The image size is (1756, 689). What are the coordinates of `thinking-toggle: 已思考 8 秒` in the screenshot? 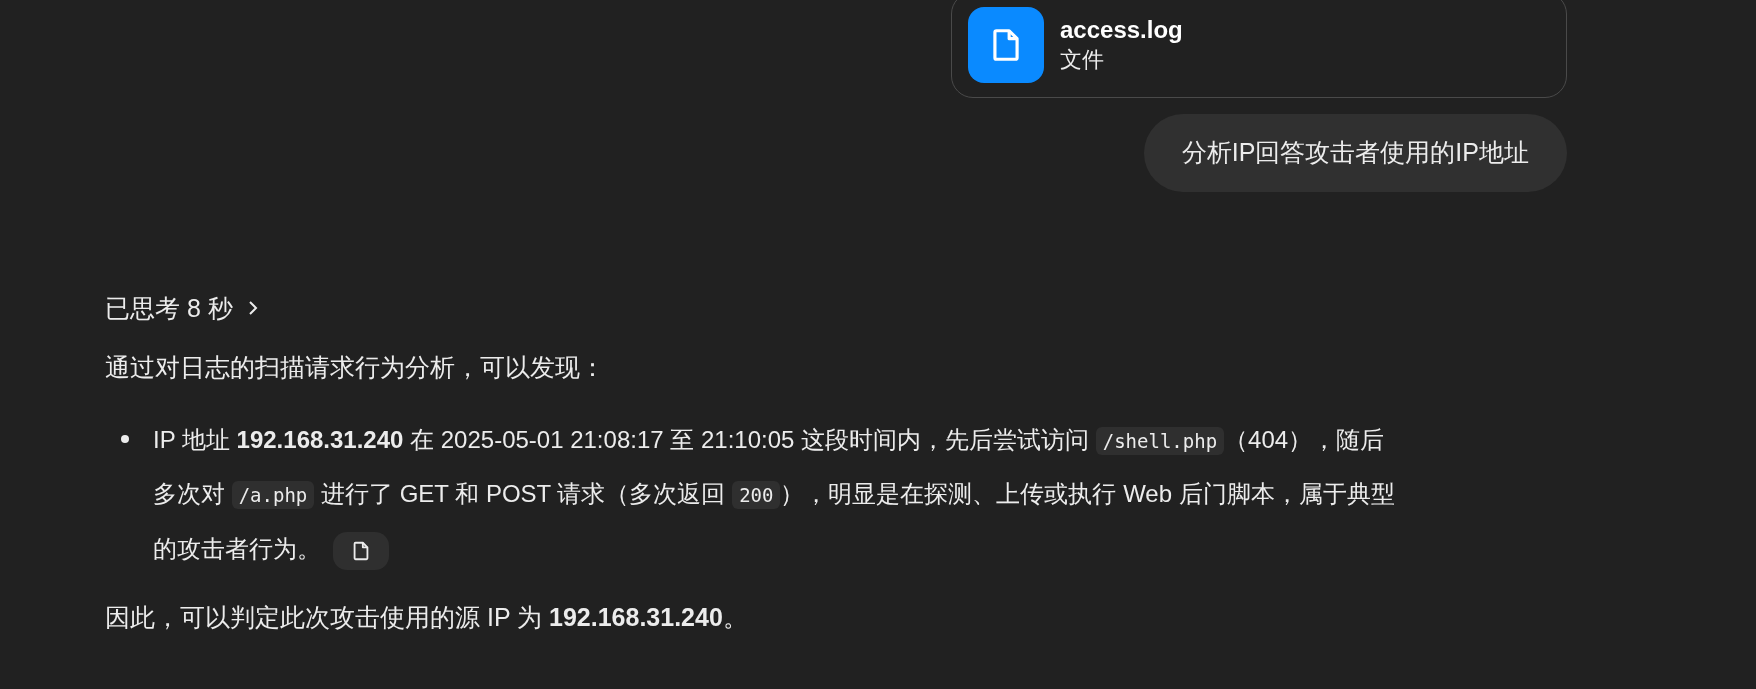 It's located at (182, 308).